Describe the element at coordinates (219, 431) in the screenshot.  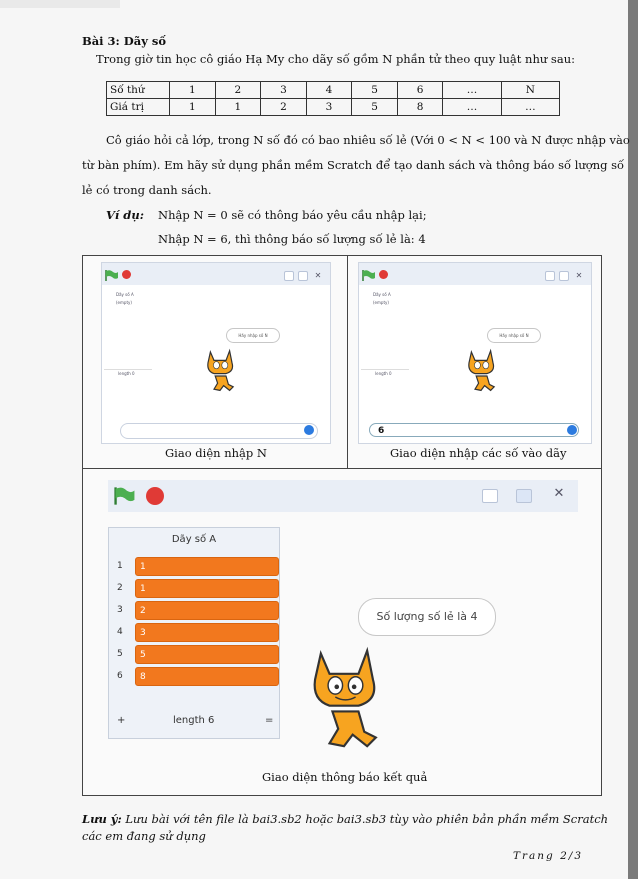
I see `answer-input` at that location.